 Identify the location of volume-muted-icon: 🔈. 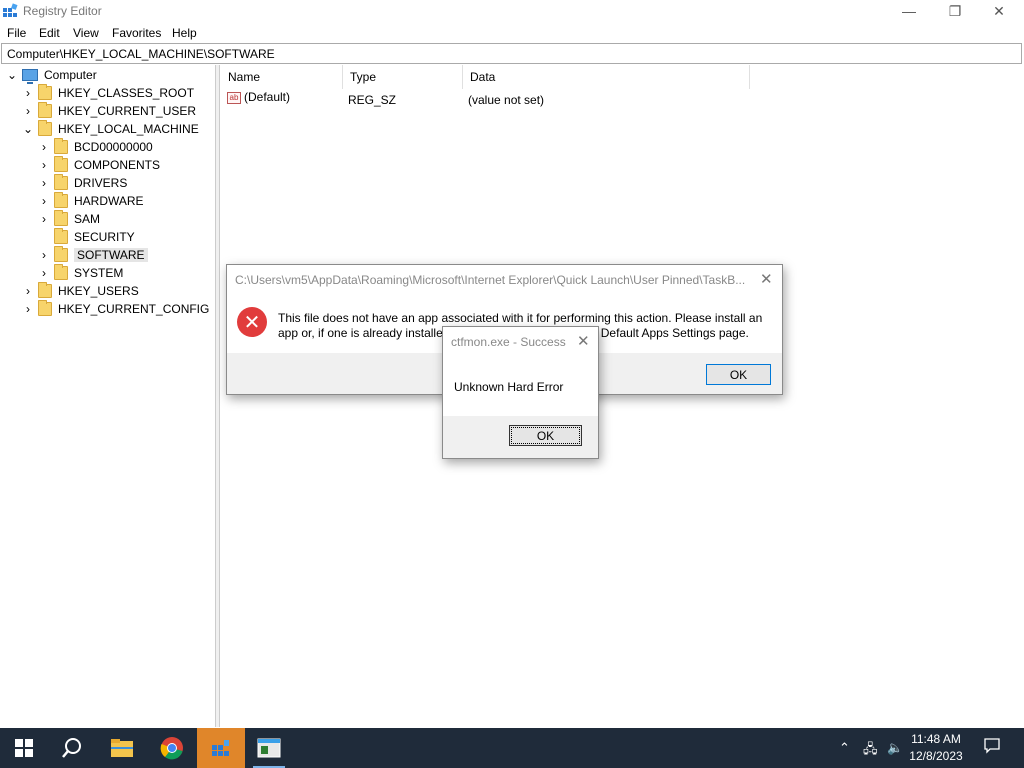
(895, 748).